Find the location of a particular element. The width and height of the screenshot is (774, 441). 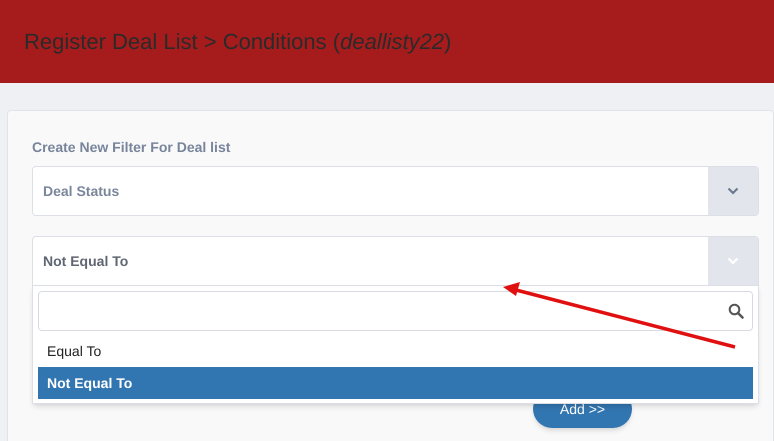

dropdown-option: Equal To is located at coordinates (395, 351).